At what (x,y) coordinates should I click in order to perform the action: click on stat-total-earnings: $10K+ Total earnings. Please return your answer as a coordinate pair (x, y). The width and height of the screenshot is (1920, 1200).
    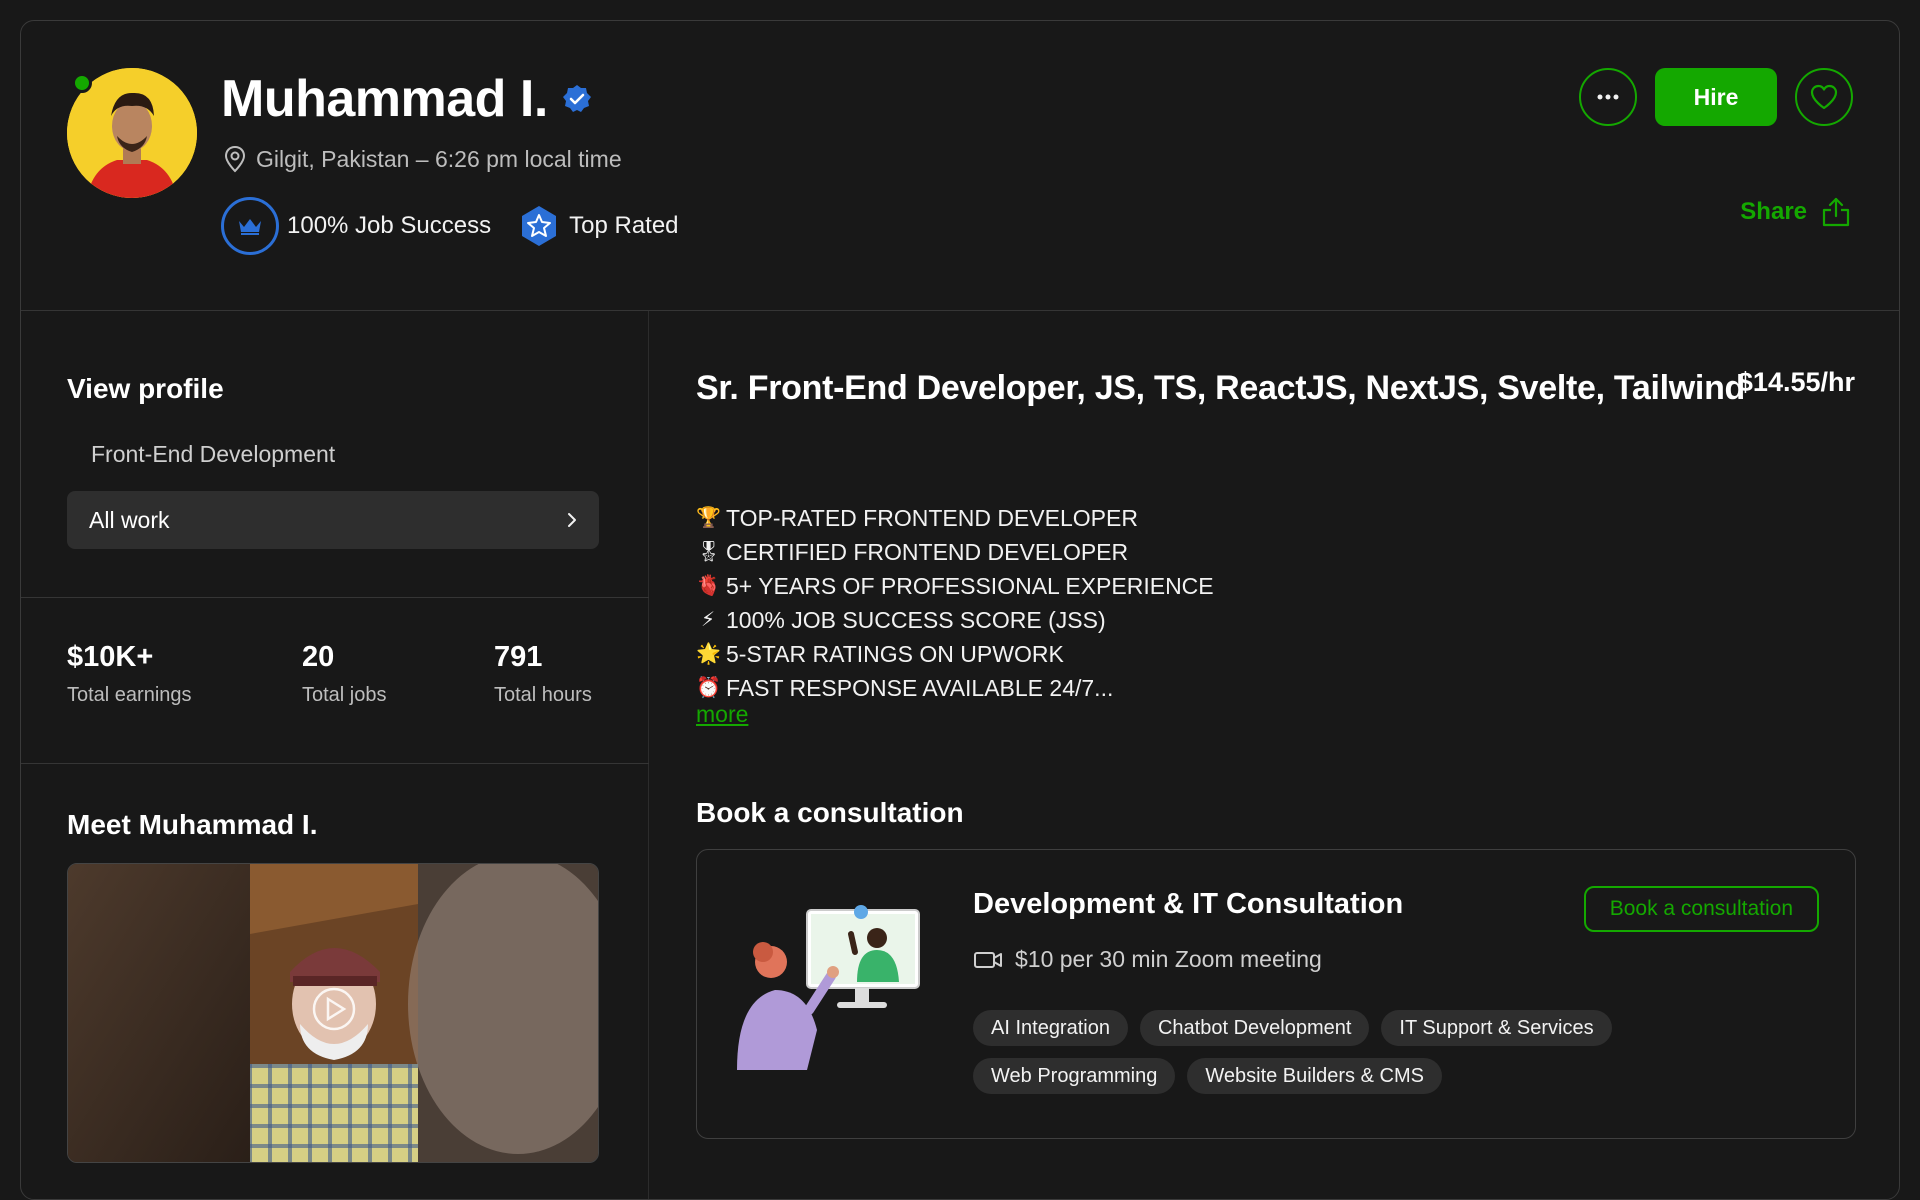
    Looking at the image, I should click on (184, 674).